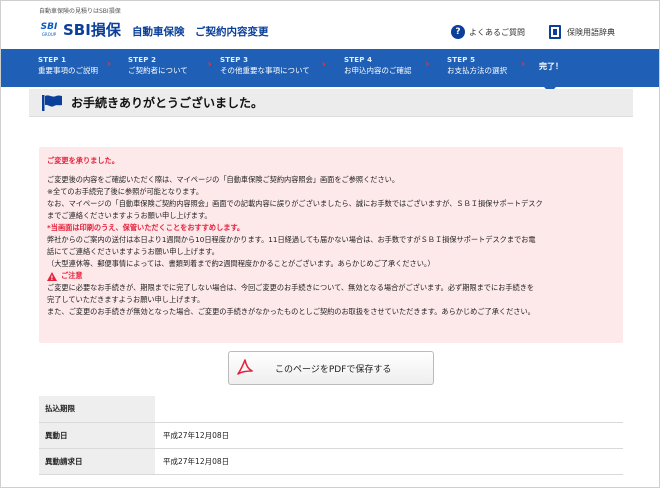 This screenshot has height=488, width=660. I want to click on step-4: STEP 4 お申込内容のご確認 ›, so click(387, 66).